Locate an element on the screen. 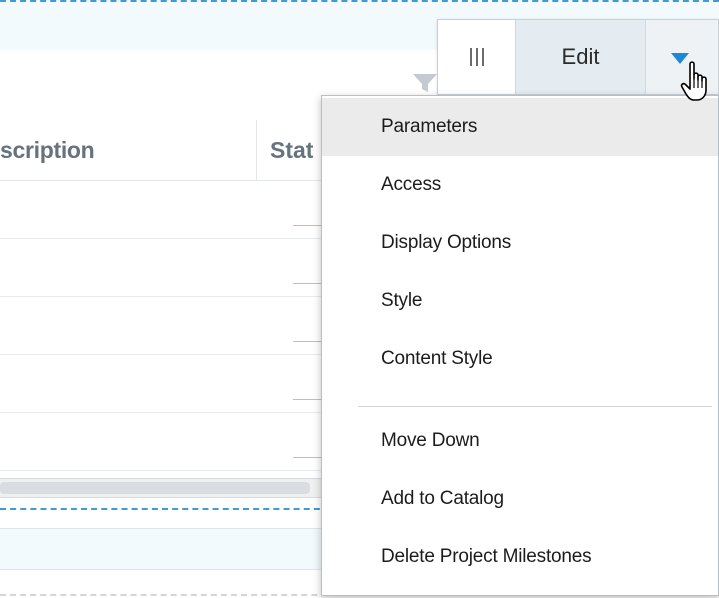 The width and height of the screenshot is (719, 598). filter-icon is located at coordinates (425, 83).